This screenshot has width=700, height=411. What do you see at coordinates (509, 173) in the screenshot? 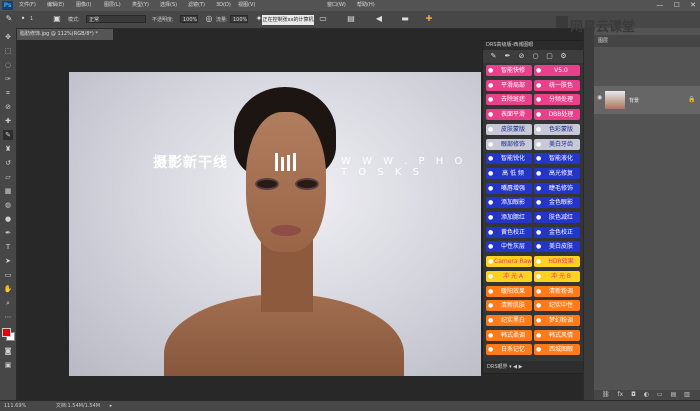
I see `plugin-button-left: ● 高 低 频` at bounding box center [509, 173].